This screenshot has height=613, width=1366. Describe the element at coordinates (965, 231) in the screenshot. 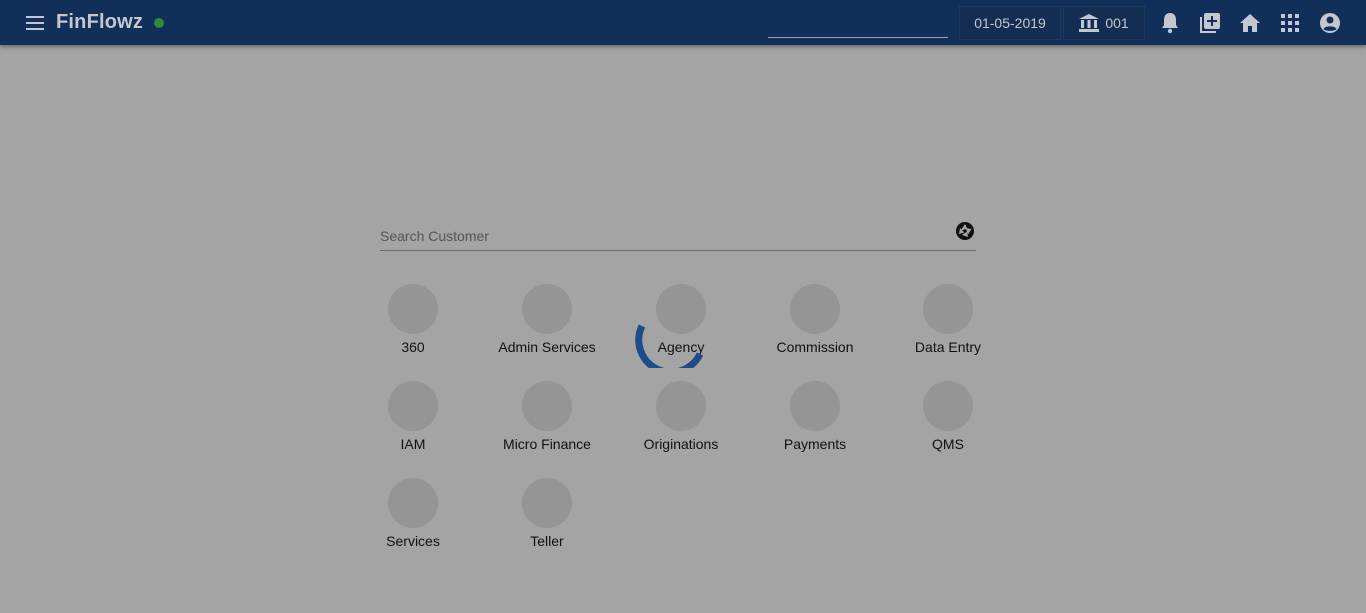

I see `aperture-icon` at that location.